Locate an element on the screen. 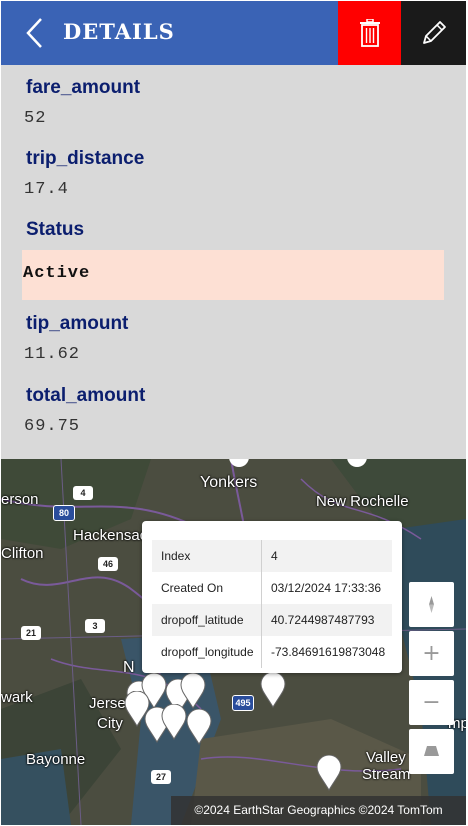 Image resolution: width=468 pixels, height=826 pixels. highway-shield: 27 is located at coordinates (161, 777).